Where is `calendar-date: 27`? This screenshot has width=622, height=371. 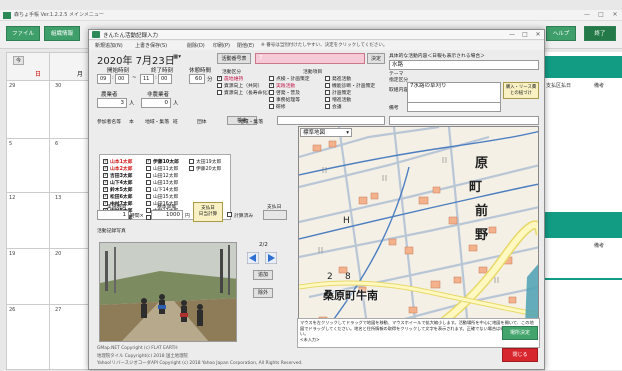
calendar-date: 27 is located at coordinates (58, 310).